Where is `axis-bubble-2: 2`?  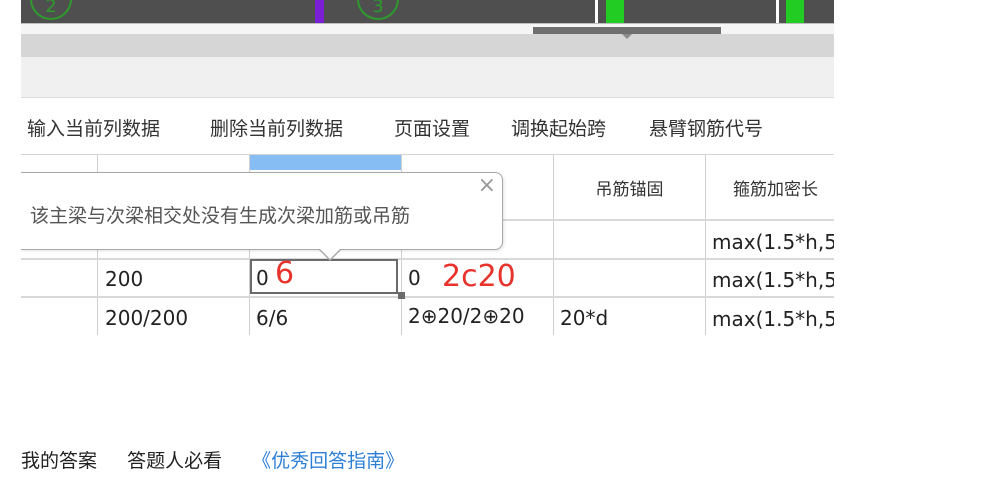 axis-bubble-2: 2 is located at coordinates (51, 10).